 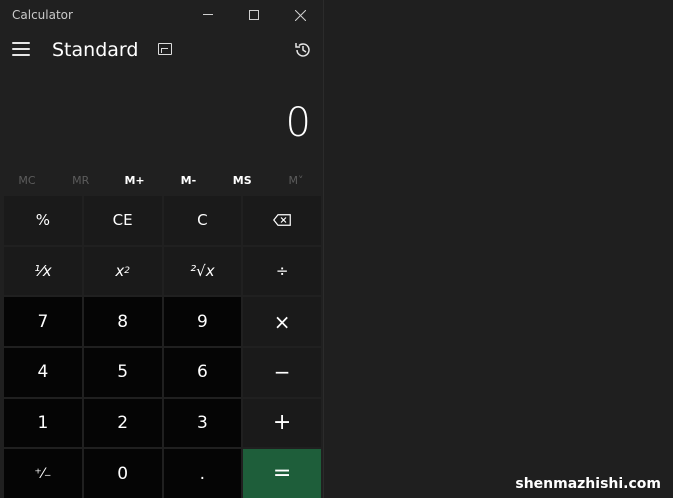 I want to click on equals-button: =, so click(x=282, y=473).